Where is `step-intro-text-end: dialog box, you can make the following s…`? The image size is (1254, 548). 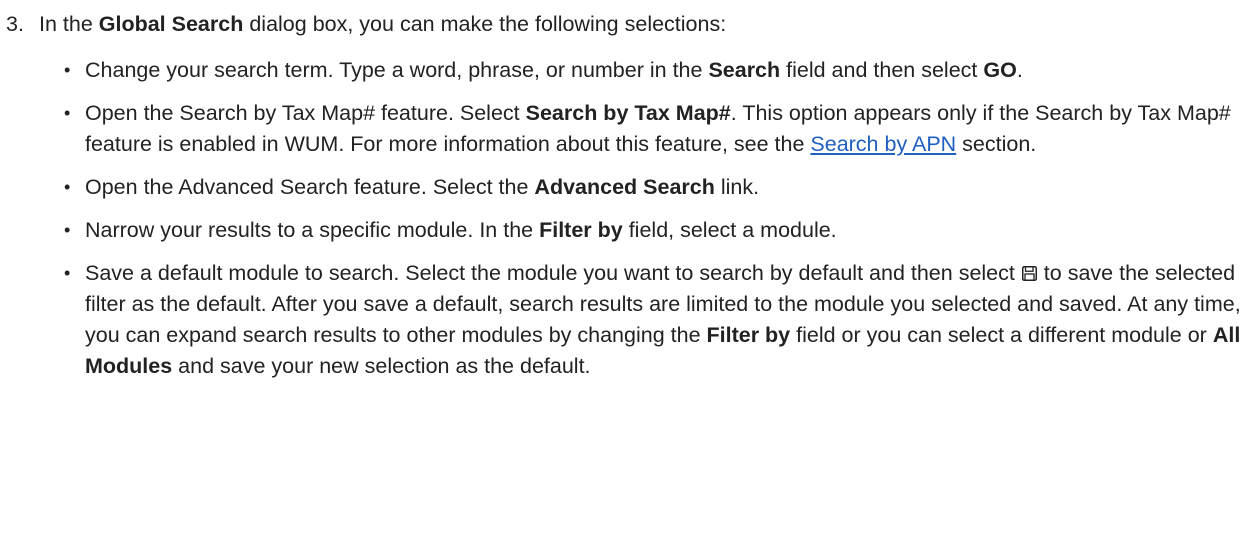 step-intro-text-end: dialog box, you can make the following s… is located at coordinates (485, 24).